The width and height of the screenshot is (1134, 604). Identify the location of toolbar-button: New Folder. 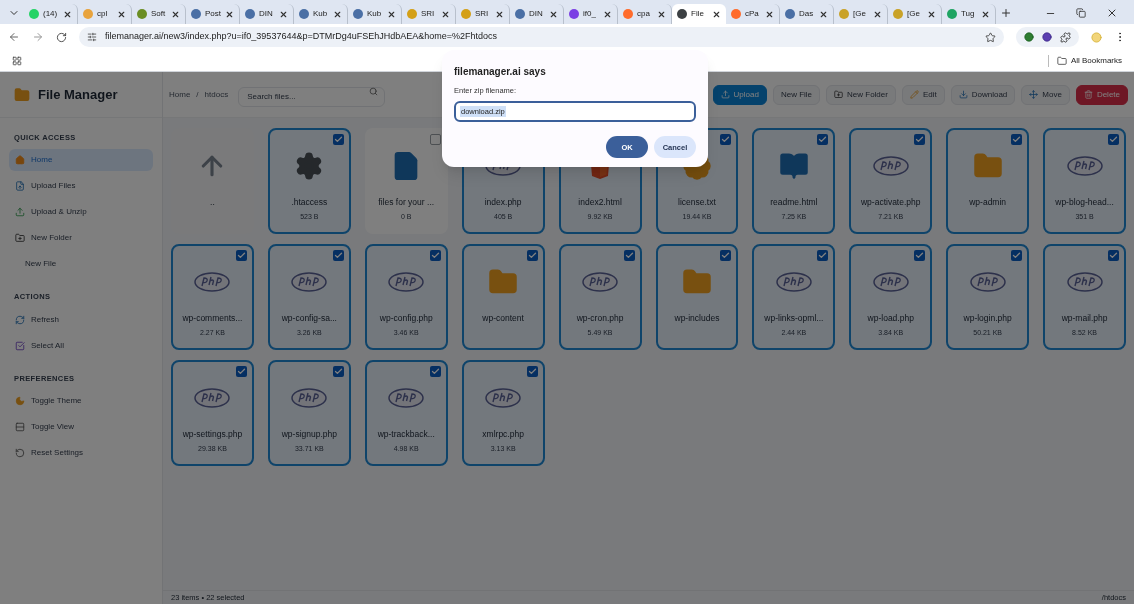
(861, 94).